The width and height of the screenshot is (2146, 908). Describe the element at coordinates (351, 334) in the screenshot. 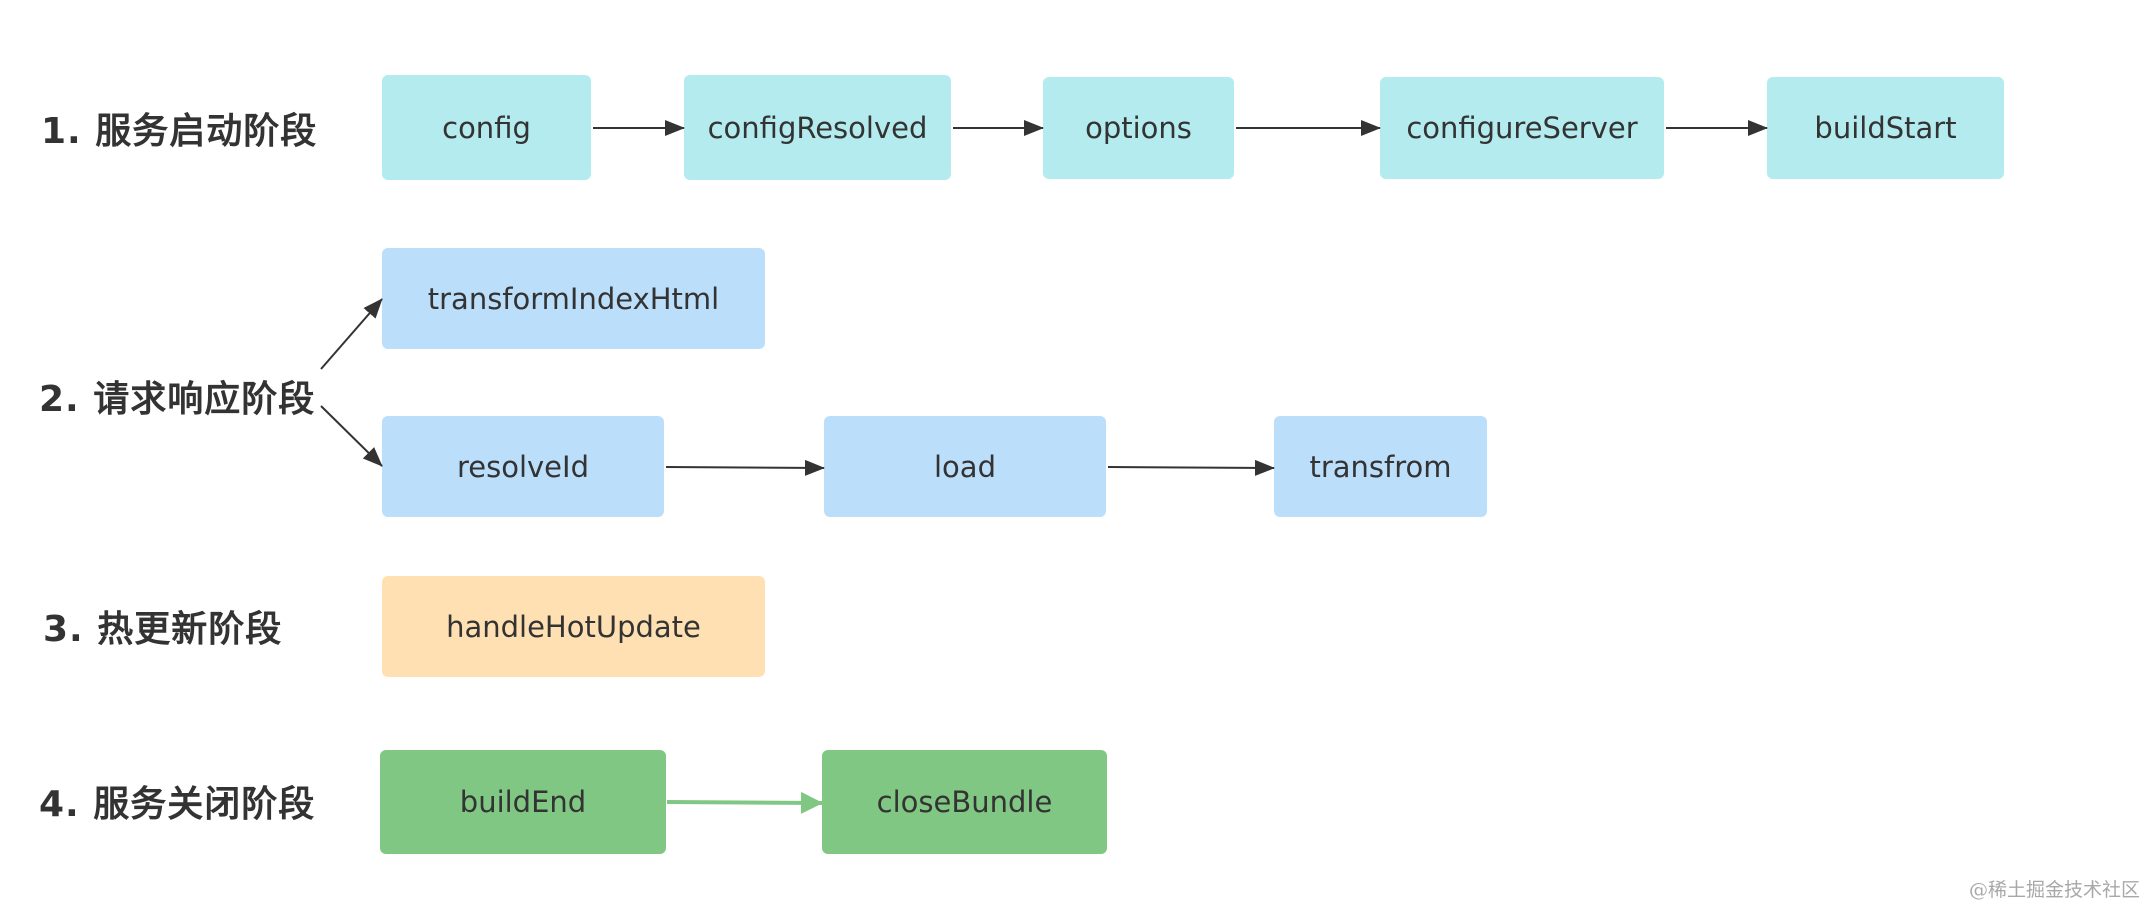

I see `edge-stage2-transformIndexHtml` at that location.